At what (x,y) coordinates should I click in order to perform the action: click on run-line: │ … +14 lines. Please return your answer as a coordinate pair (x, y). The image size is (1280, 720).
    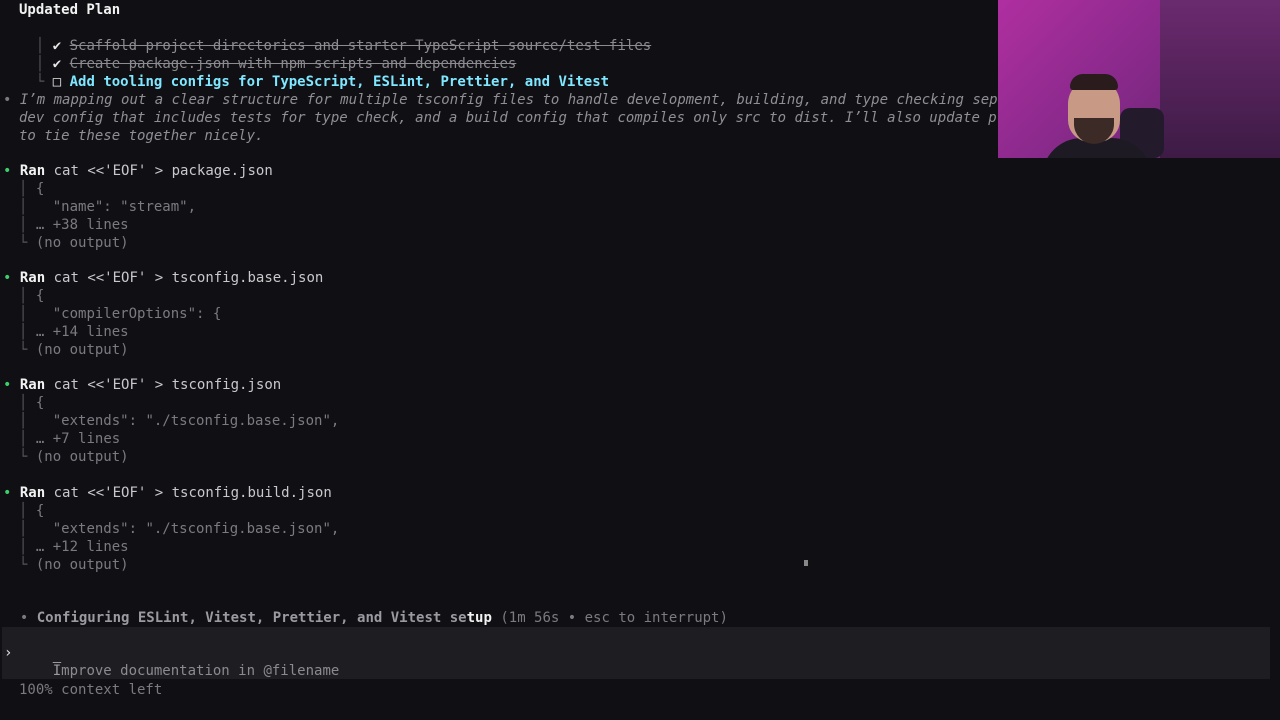
    Looking at the image, I should click on (74, 332).